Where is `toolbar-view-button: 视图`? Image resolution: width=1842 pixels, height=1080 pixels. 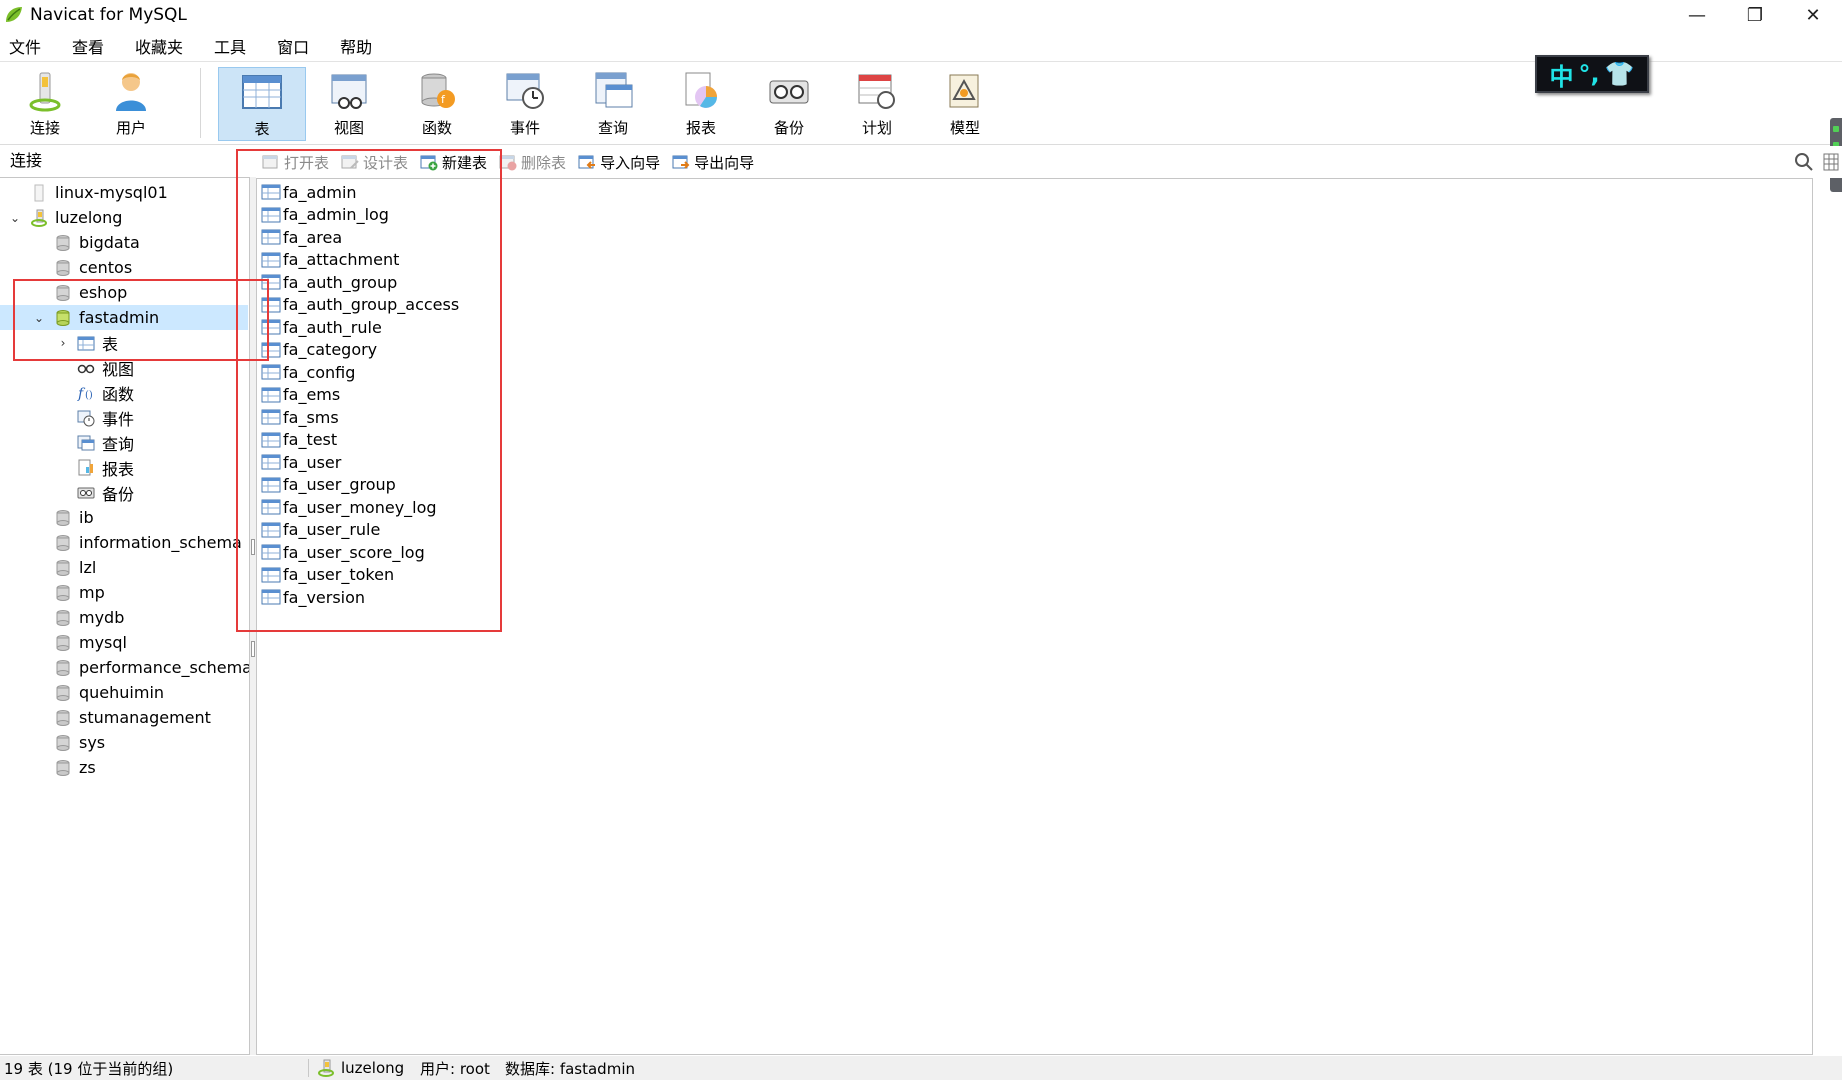
toolbar-view-button: 视图 is located at coordinates (349, 104).